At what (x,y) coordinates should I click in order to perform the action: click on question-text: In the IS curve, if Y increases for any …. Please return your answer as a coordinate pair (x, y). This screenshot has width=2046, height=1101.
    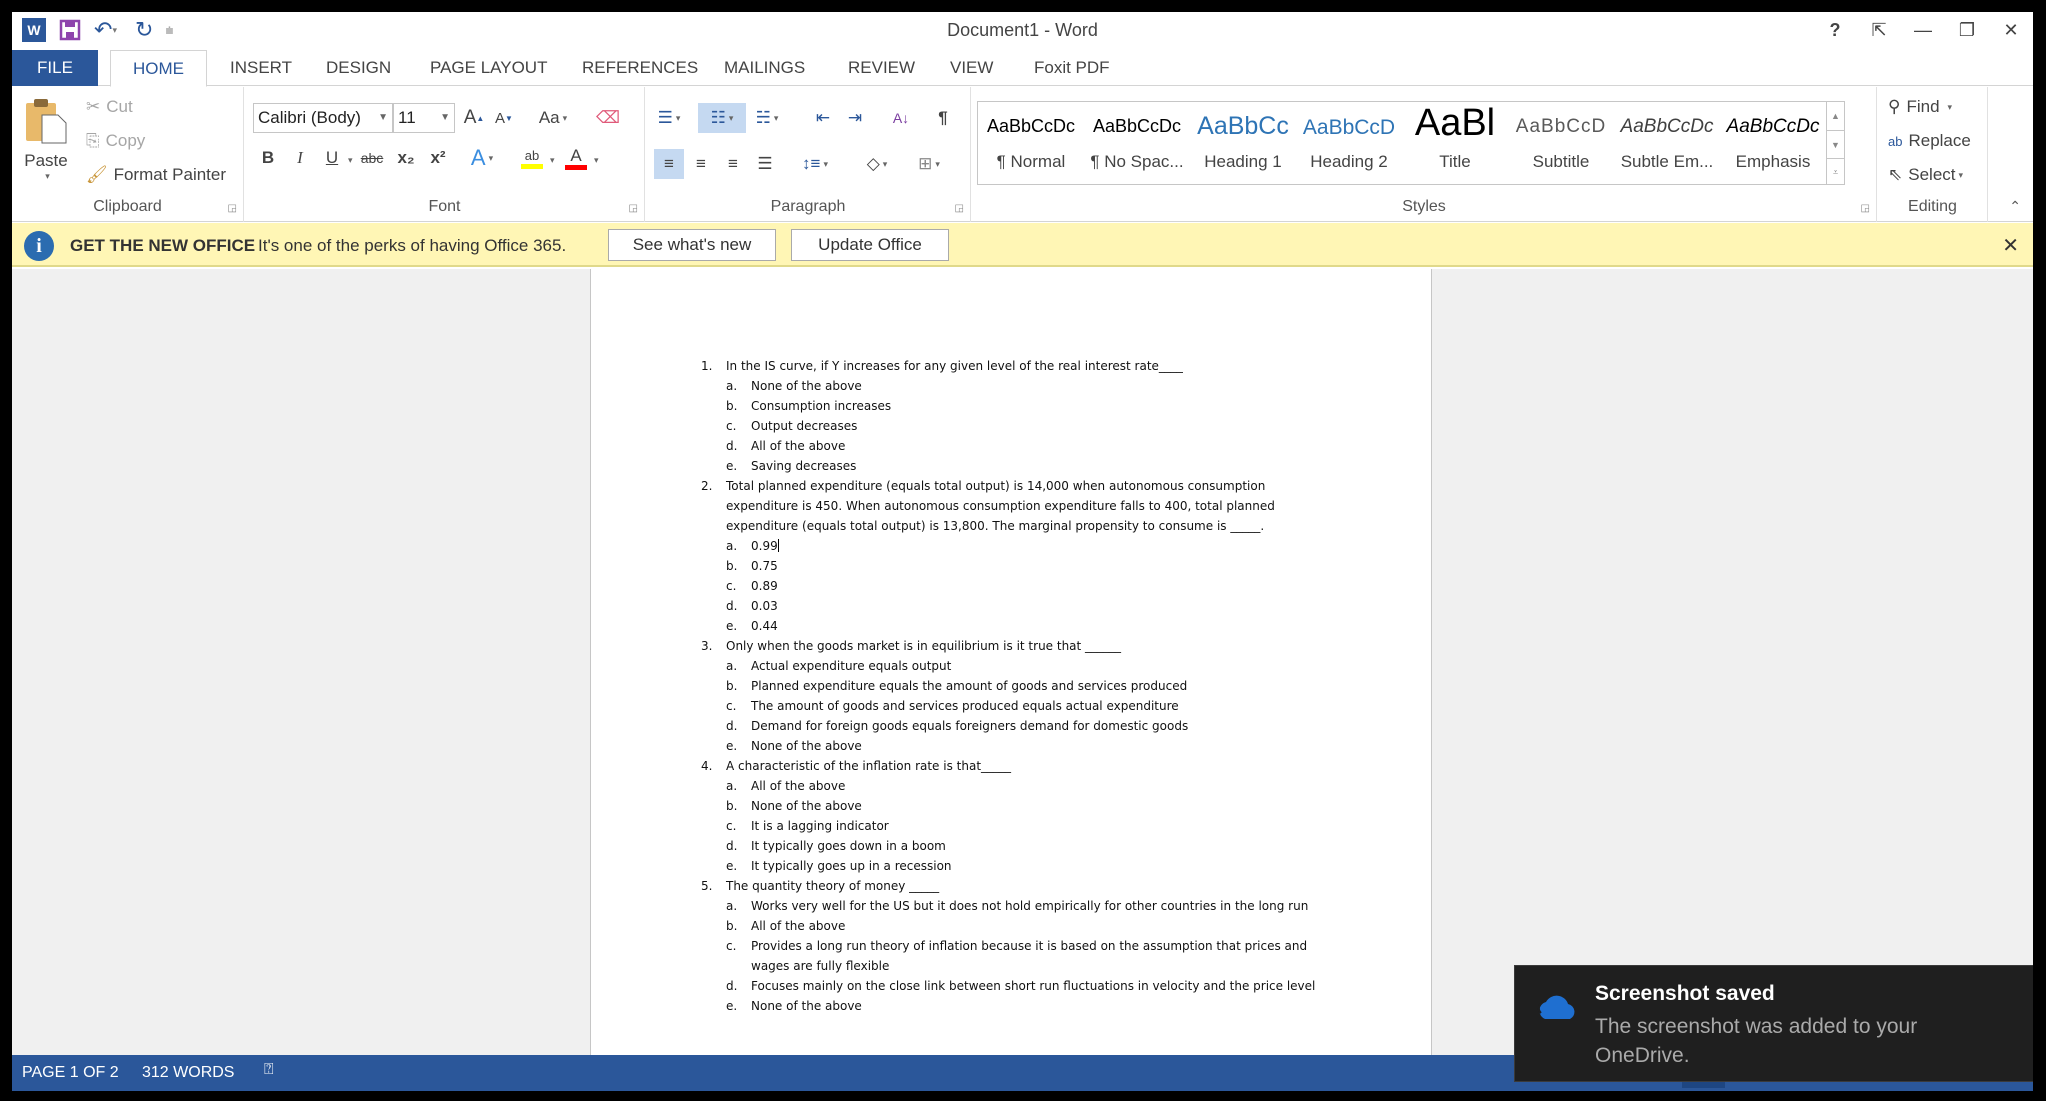
    Looking at the image, I should click on (954, 366).